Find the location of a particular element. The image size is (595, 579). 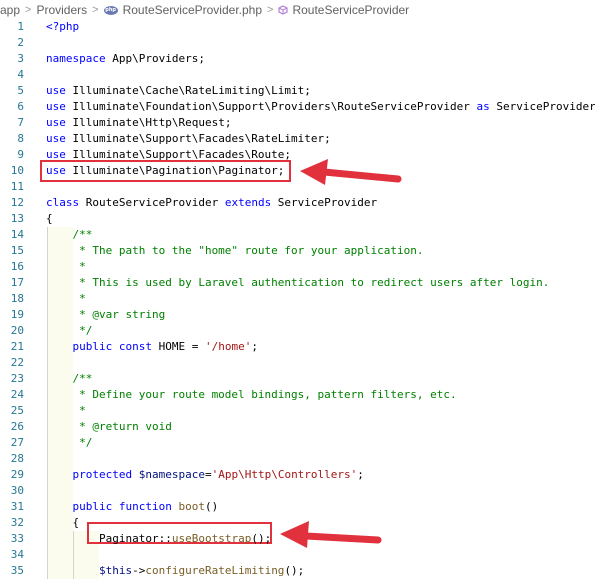

code-line: 13 { is located at coordinates (297, 219).